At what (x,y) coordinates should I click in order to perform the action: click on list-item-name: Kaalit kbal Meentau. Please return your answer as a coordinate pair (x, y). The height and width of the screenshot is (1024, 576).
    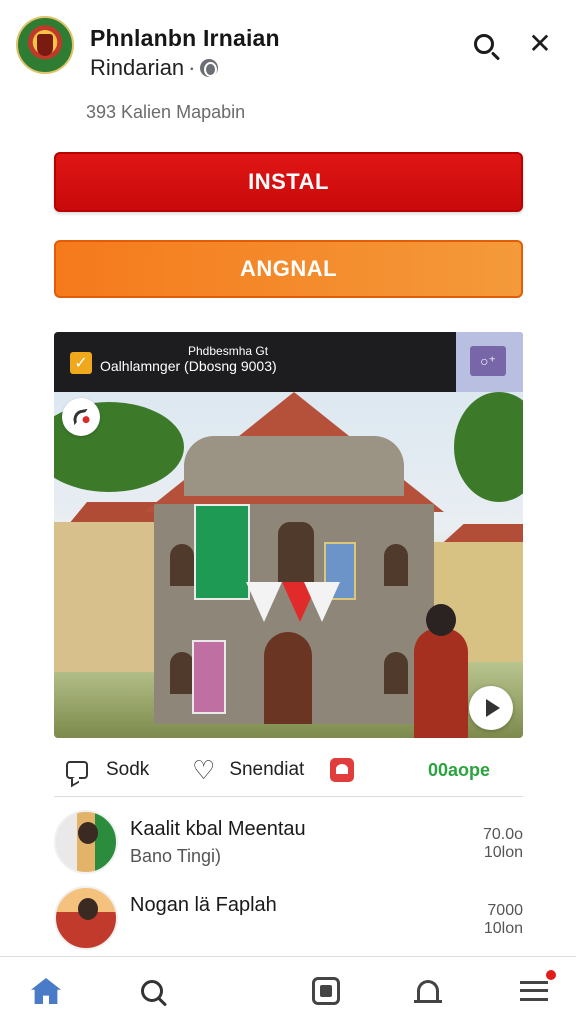
    Looking at the image, I should click on (218, 829).